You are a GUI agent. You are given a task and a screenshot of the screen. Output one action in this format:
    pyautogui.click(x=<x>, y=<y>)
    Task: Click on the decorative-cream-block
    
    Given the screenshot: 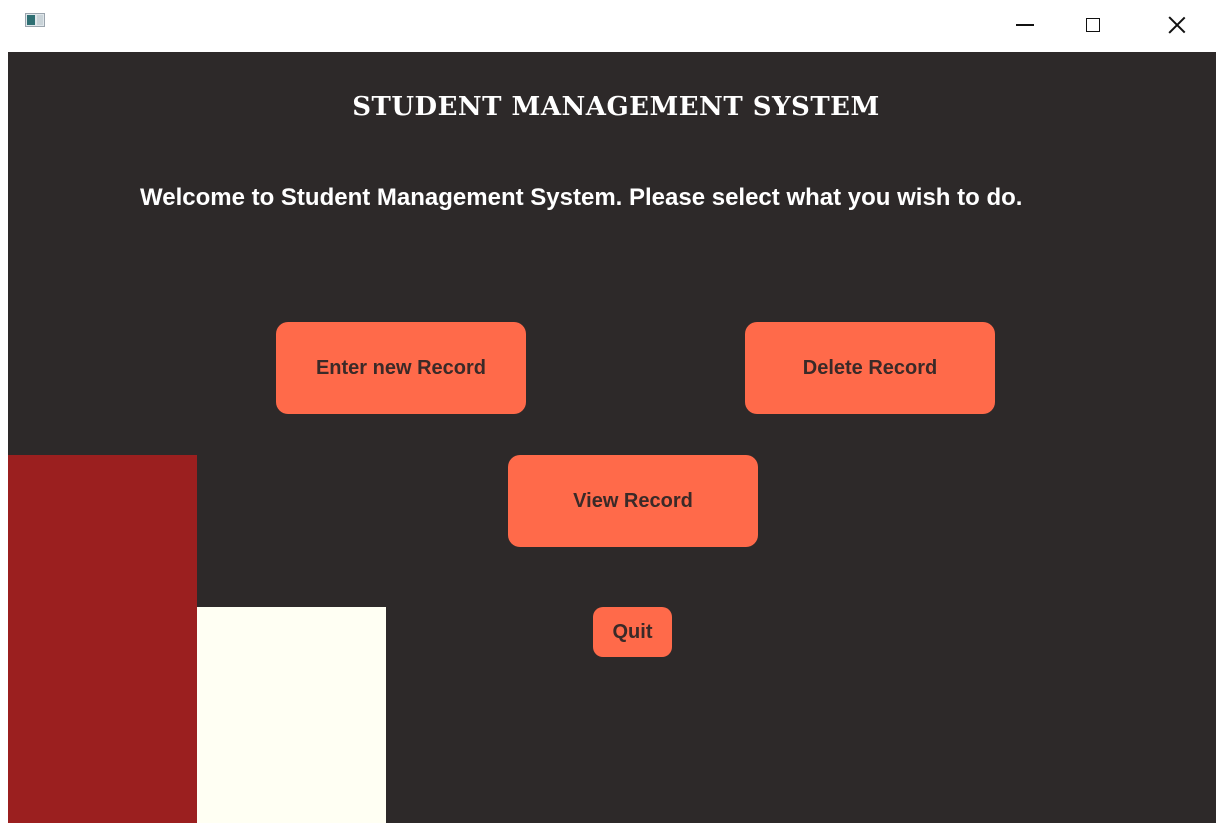 What is the action you would take?
    pyautogui.click(x=291, y=715)
    